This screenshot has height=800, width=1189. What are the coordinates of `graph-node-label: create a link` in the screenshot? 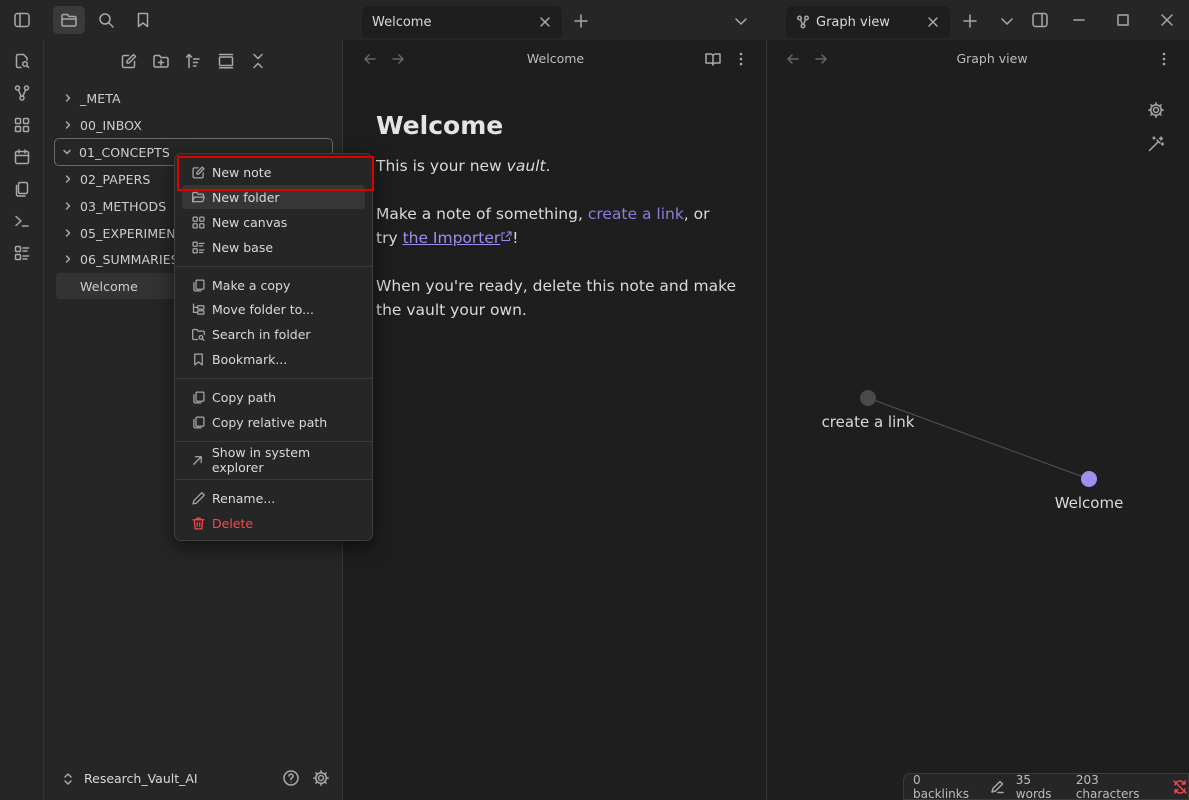 It's located at (868, 422).